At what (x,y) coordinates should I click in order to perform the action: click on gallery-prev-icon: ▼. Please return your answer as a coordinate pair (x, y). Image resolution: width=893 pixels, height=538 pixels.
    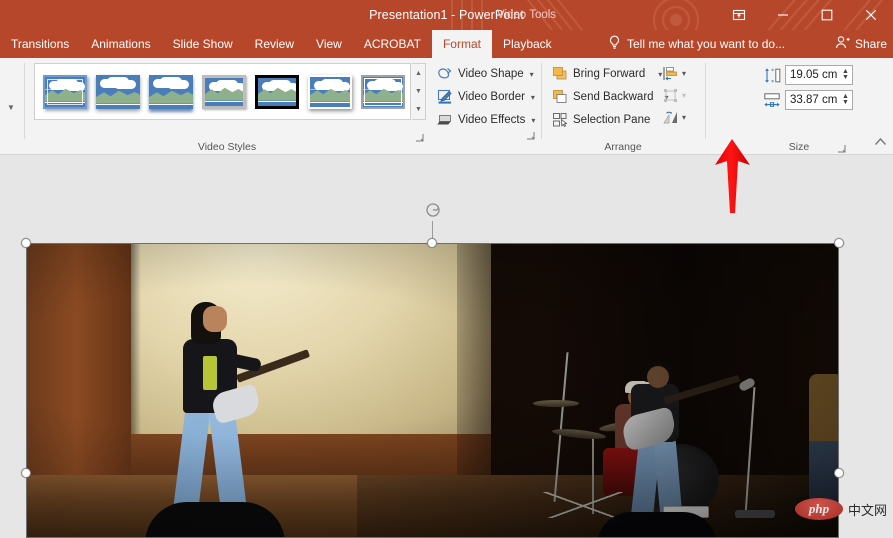
    Looking at the image, I should click on (11, 107).